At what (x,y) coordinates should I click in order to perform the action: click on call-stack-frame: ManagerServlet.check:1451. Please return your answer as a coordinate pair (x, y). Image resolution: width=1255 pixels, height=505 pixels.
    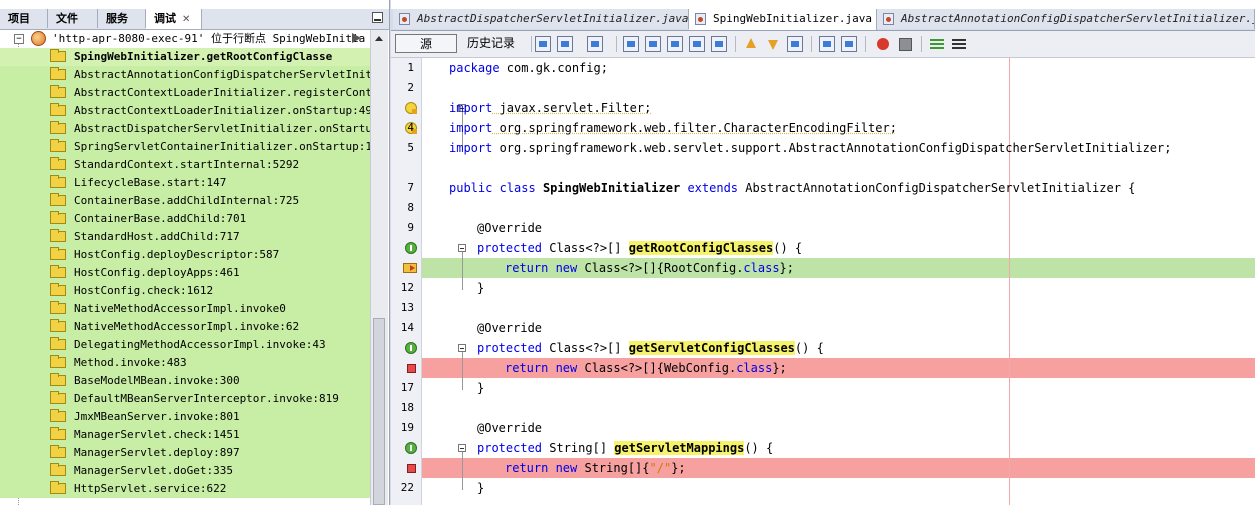
    Looking at the image, I should click on (185, 435).